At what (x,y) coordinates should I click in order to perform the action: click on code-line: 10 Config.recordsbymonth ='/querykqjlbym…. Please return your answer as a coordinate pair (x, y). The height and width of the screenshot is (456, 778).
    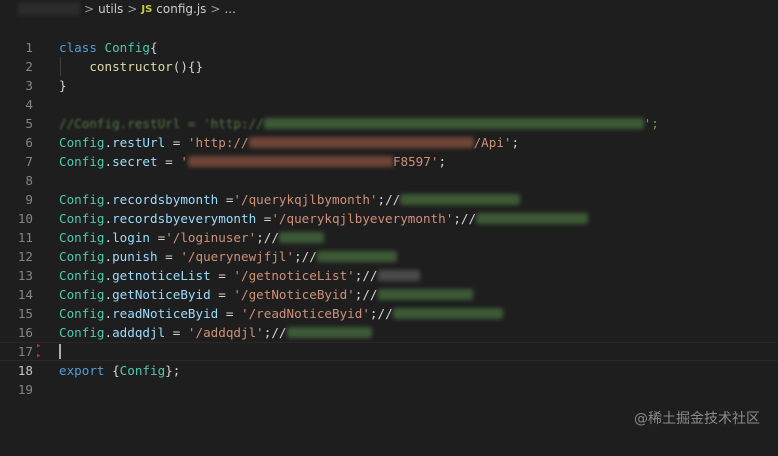
    Looking at the image, I should click on (389, 208).